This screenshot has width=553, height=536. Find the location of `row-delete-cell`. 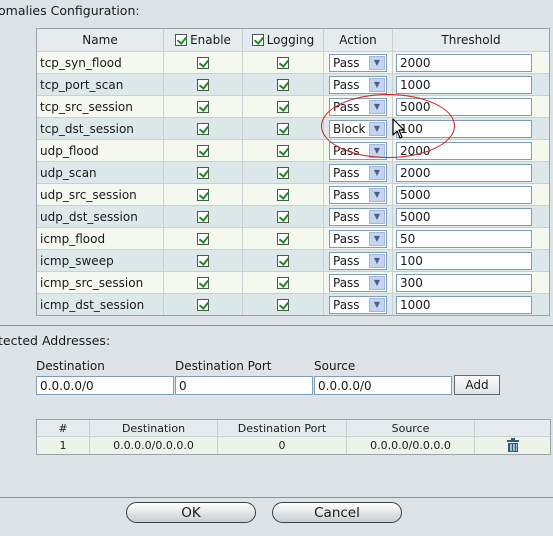

row-delete-cell is located at coordinates (512, 445).